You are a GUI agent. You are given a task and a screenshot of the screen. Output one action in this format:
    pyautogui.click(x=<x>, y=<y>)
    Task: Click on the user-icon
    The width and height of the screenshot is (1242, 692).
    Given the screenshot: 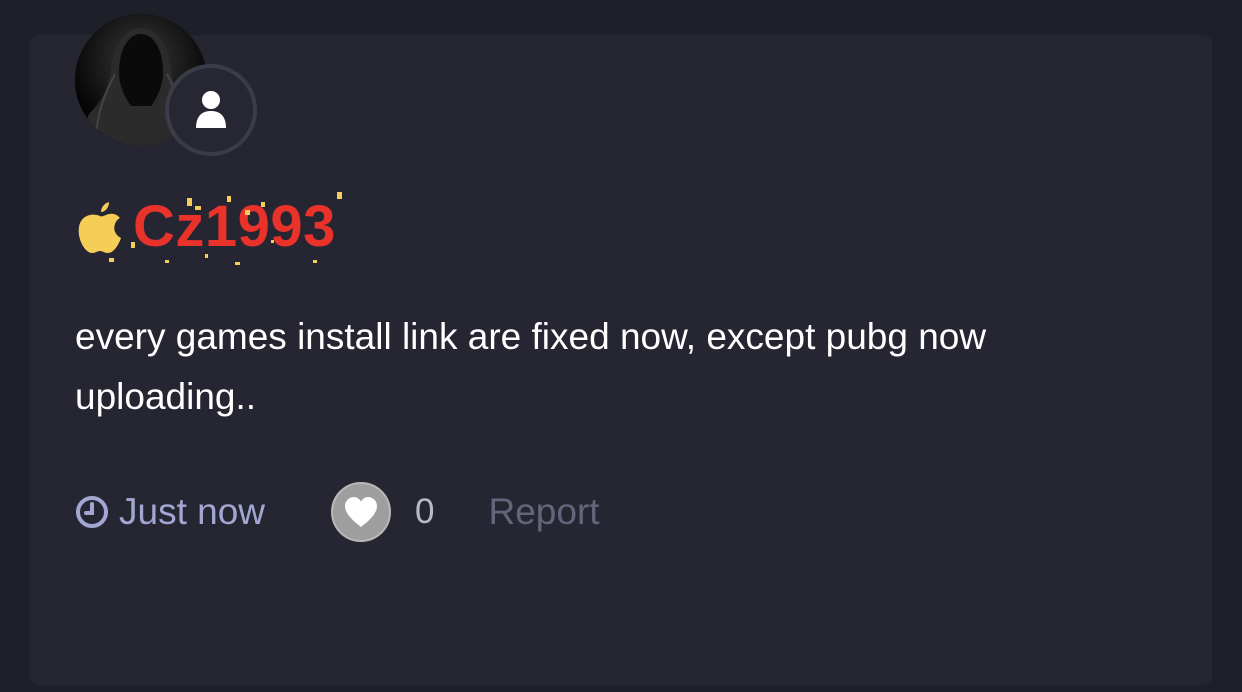 What is the action you would take?
    pyautogui.click(x=211, y=109)
    